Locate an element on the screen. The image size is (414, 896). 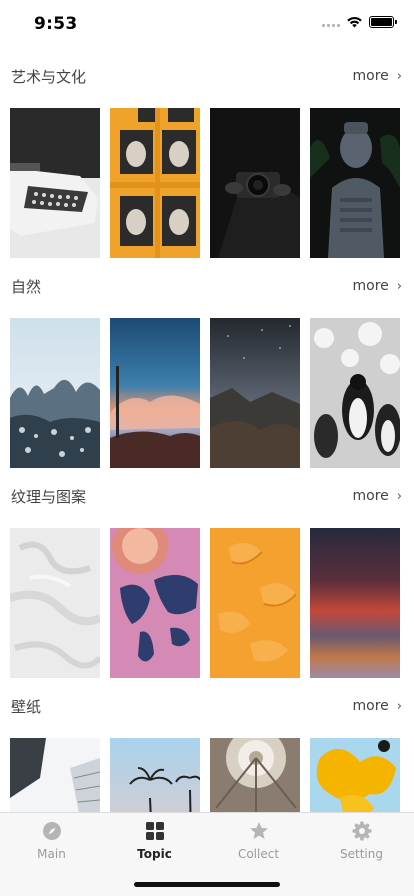
tab-label: Main is located at coordinates (51, 854).